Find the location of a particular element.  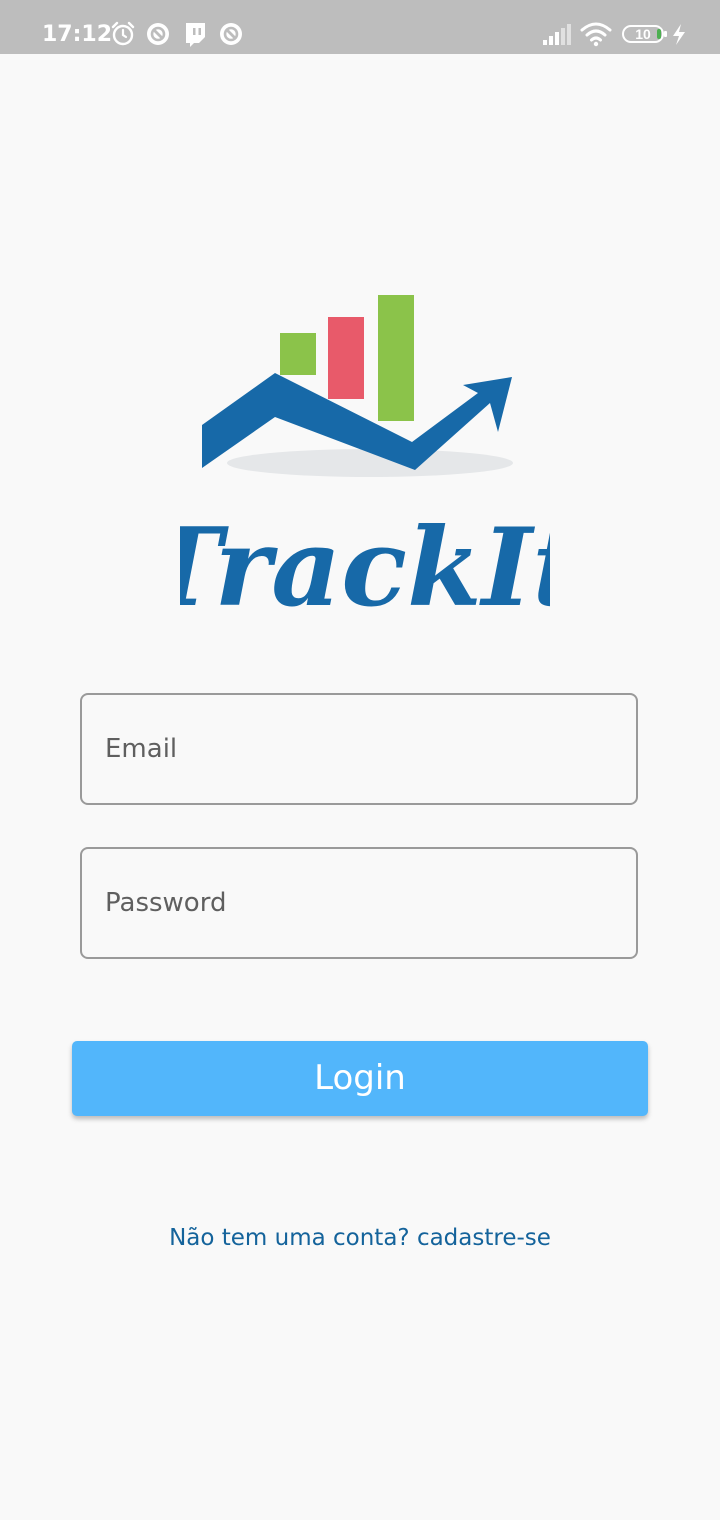

email-input is located at coordinates (359, 749).